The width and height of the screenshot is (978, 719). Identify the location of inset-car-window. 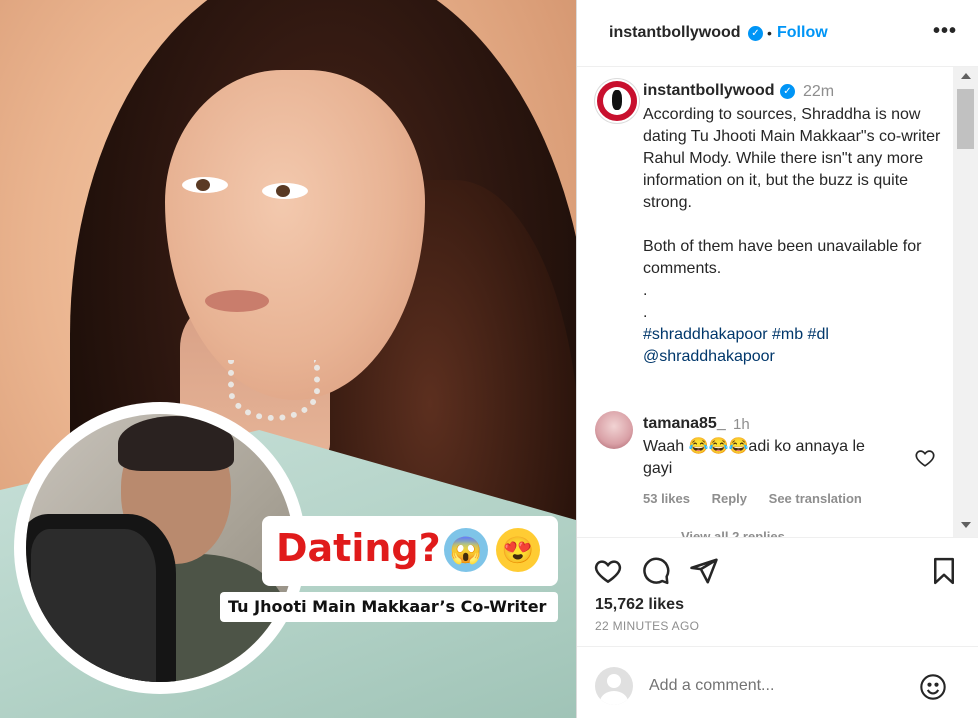
(93, 605).